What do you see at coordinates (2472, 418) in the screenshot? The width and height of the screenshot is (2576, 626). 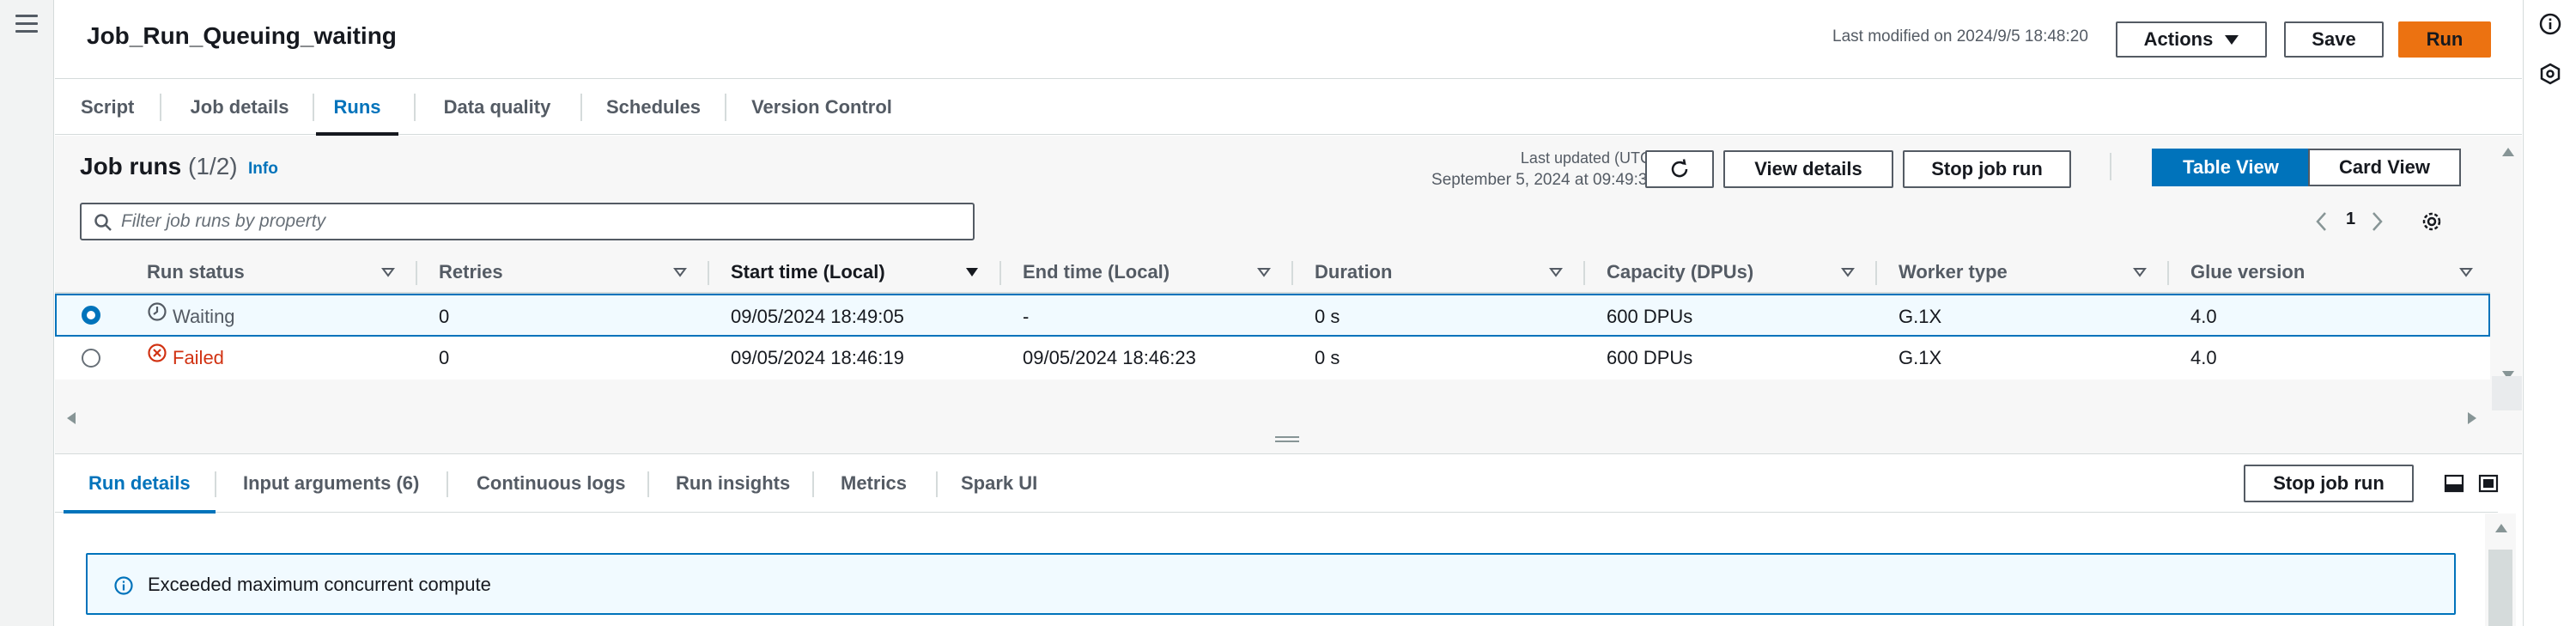 I see `scroll-right-icon` at bounding box center [2472, 418].